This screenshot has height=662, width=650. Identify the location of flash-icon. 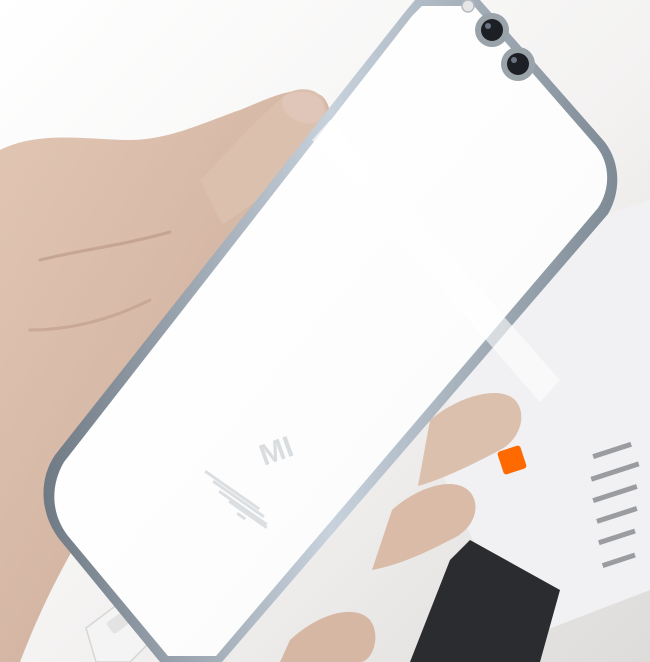
(468, 6).